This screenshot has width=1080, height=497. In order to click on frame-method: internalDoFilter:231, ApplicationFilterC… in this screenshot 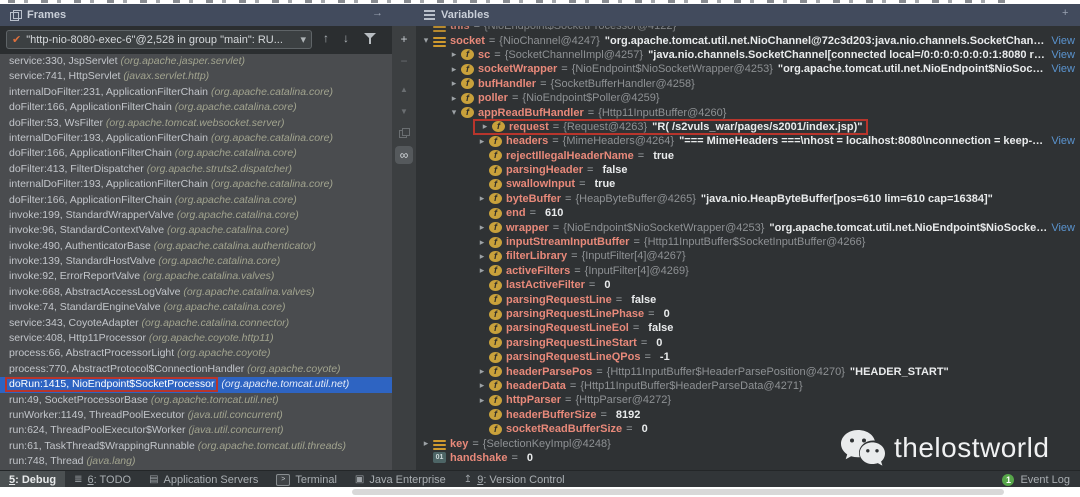, I will do `click(109, 91)`.